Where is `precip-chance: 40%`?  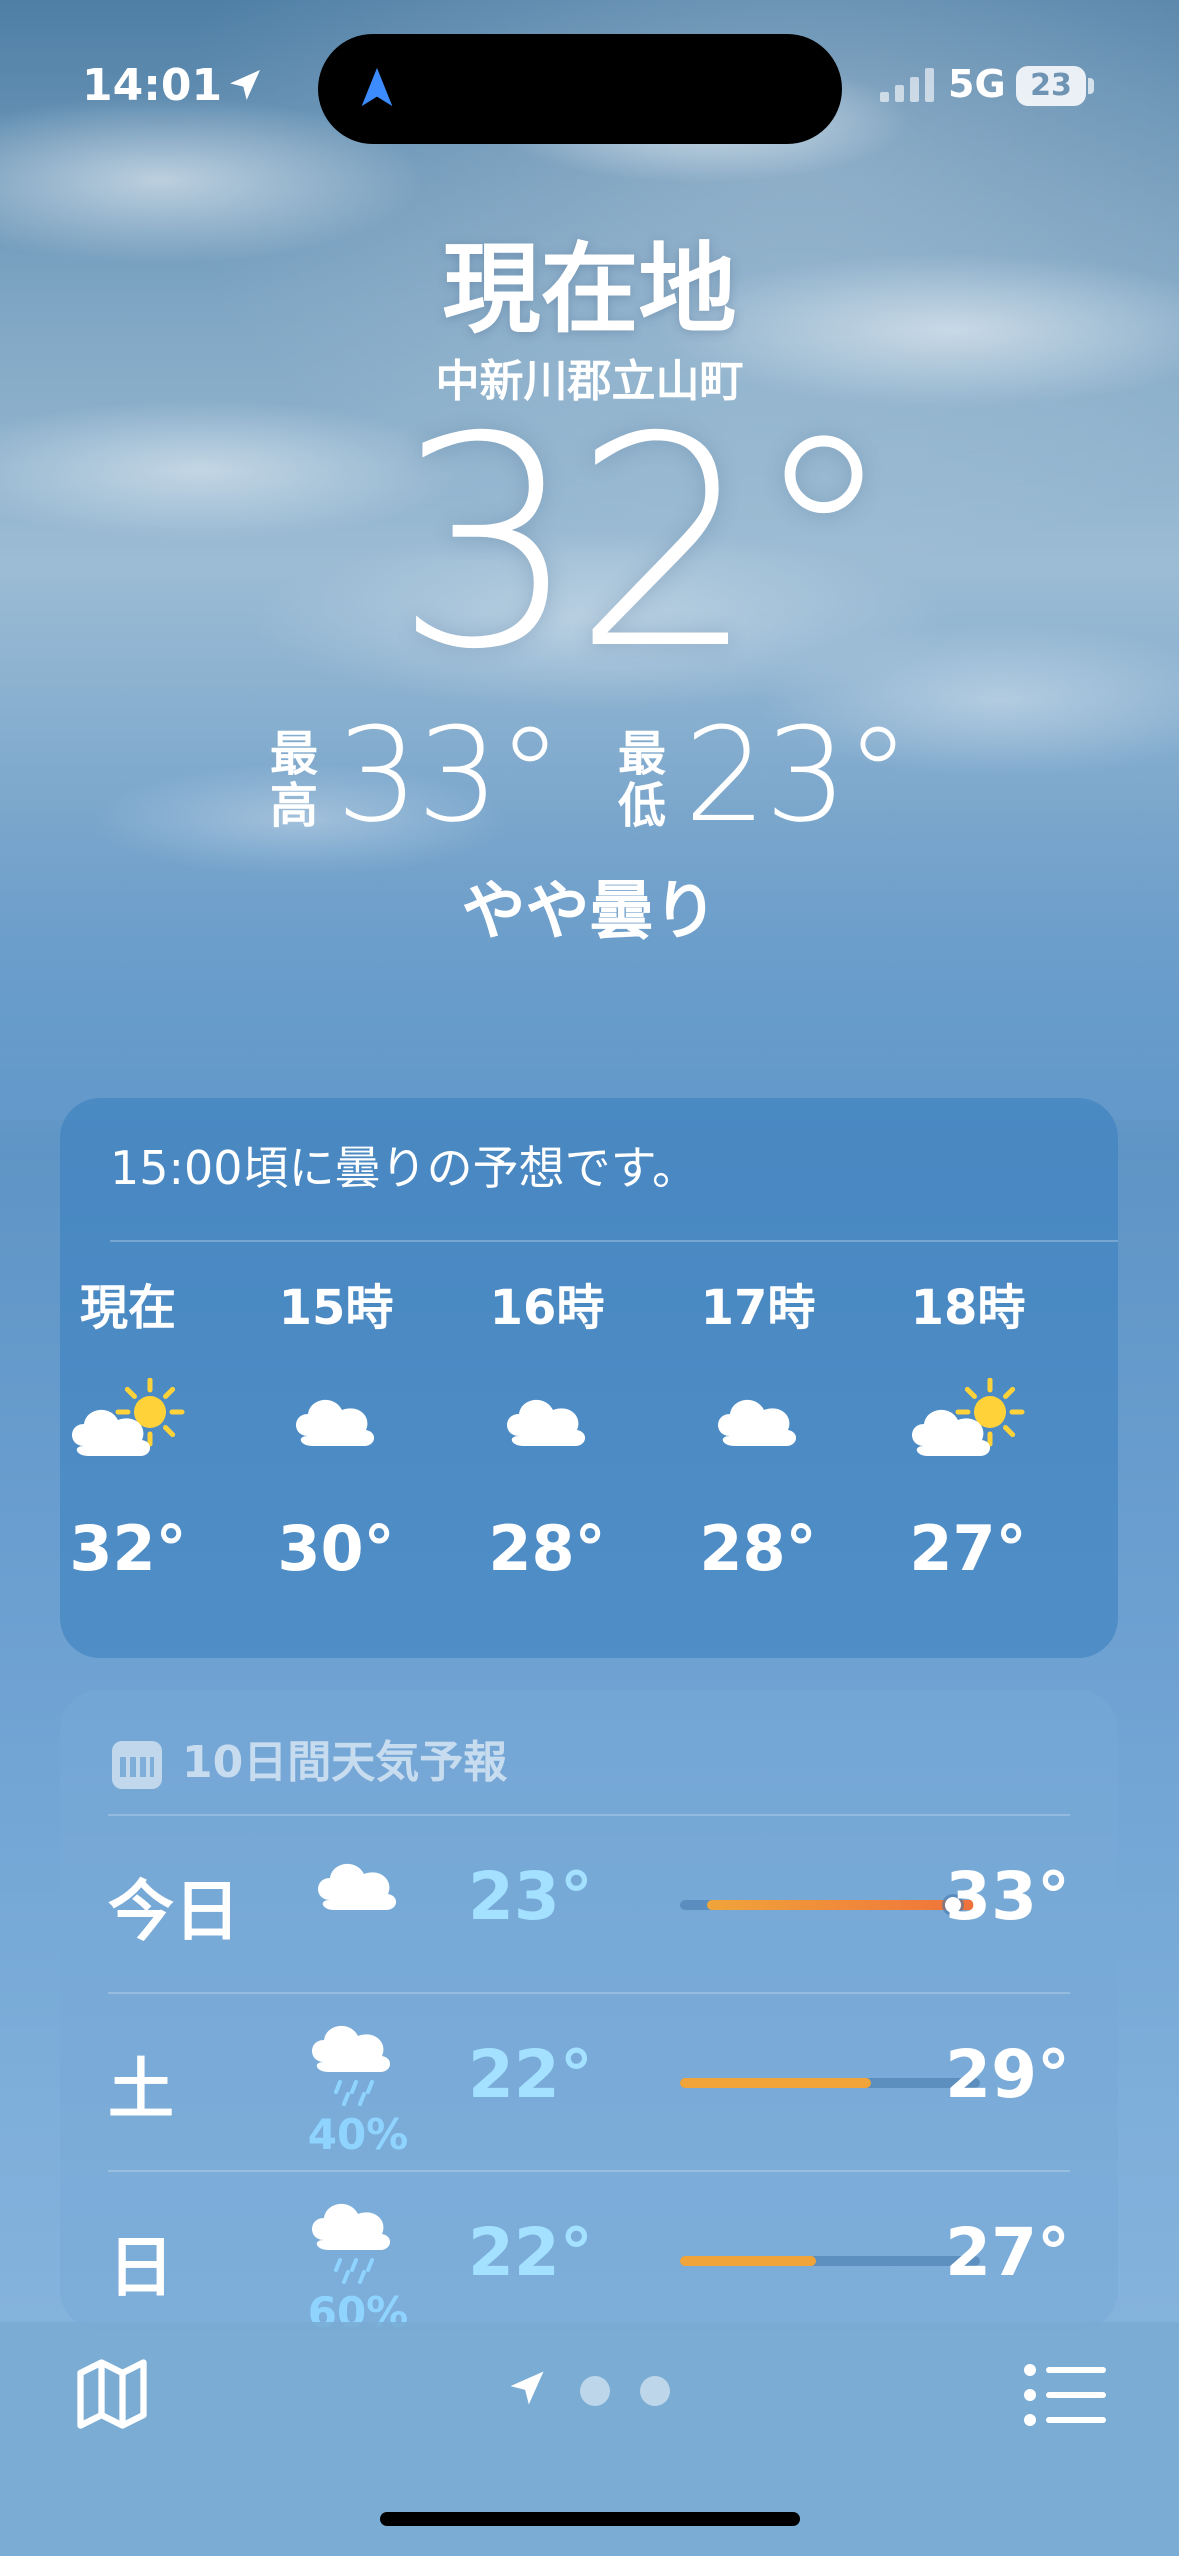
precip-chance: 40% is located at coordinates (358, 2134).